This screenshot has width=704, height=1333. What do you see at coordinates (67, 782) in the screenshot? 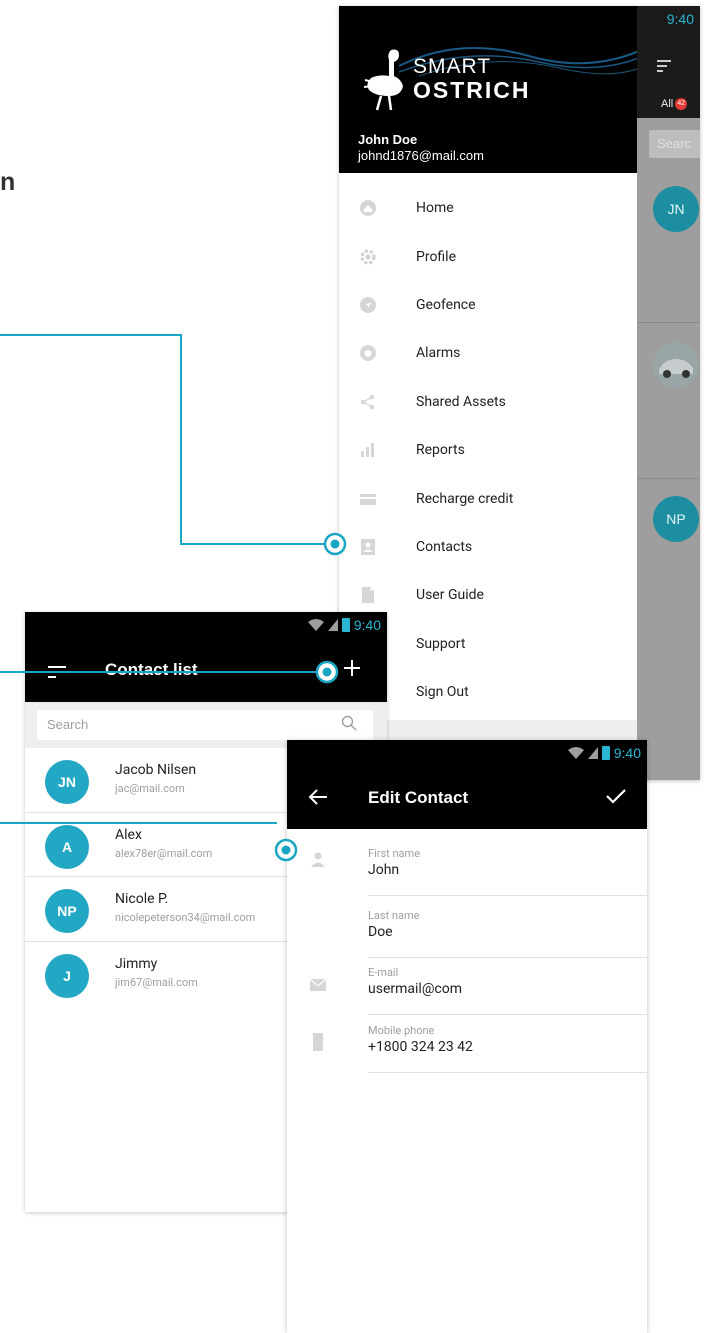
I see `avatar: JN` at bounding box center [67, 782].